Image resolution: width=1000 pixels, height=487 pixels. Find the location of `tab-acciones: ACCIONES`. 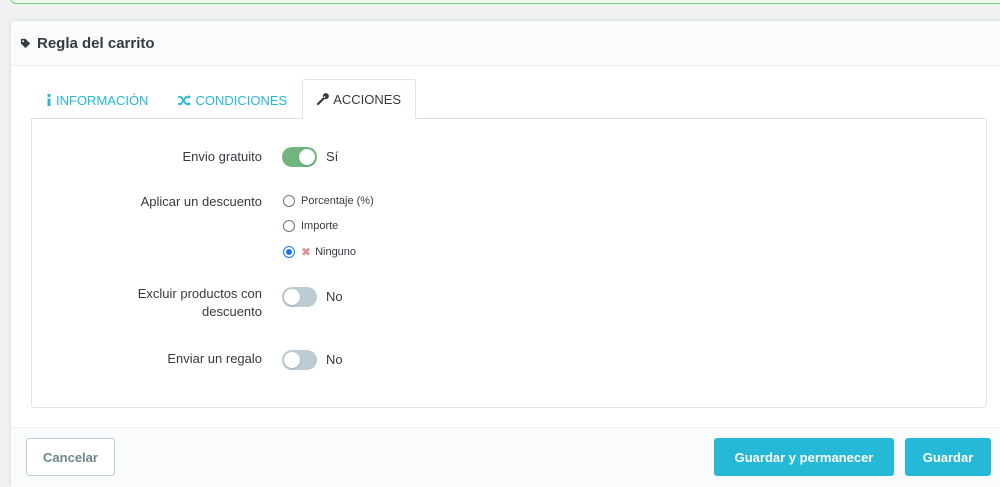

tab-acciones: ACCIONES is located at coordinates (359, 99).